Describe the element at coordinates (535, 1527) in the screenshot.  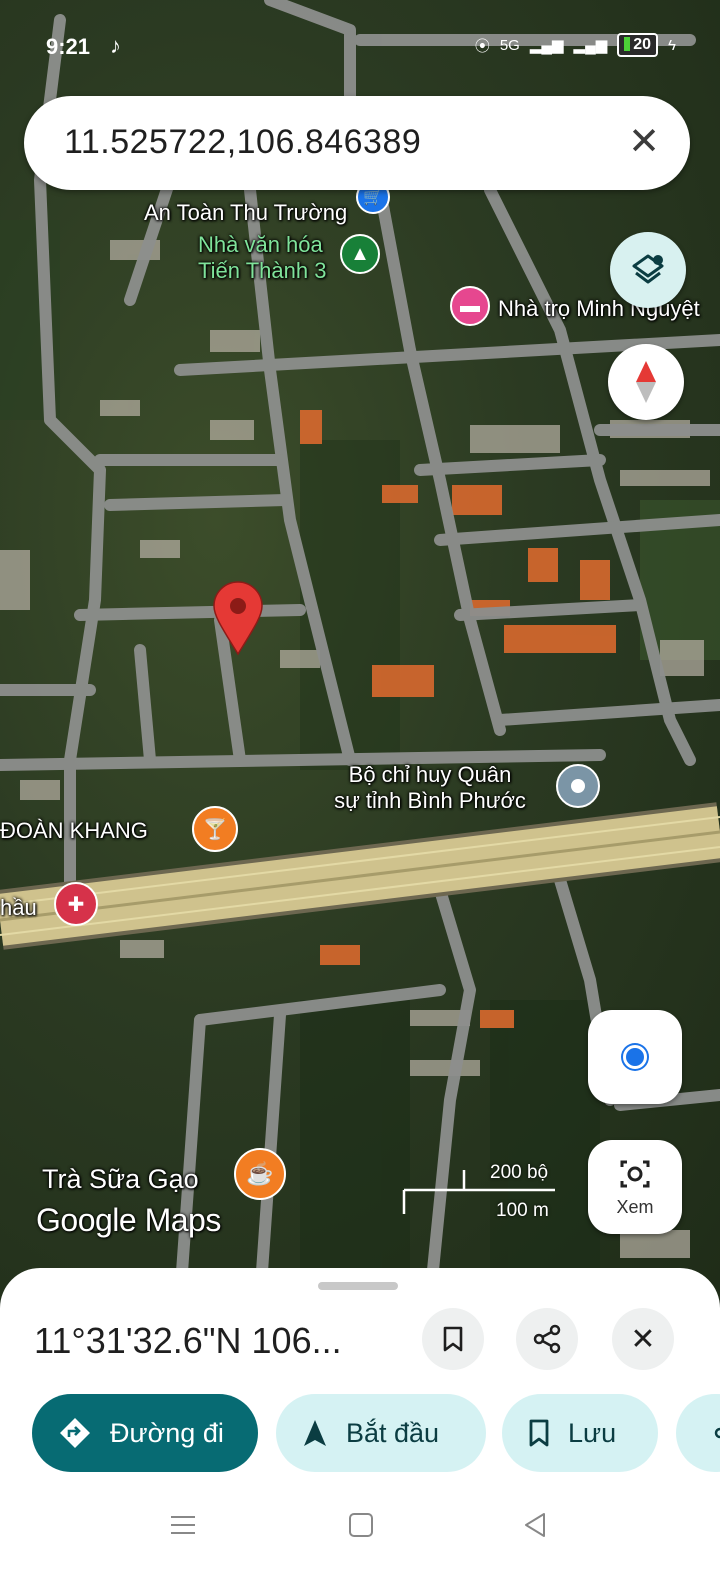
I see `back-icon` at that location.